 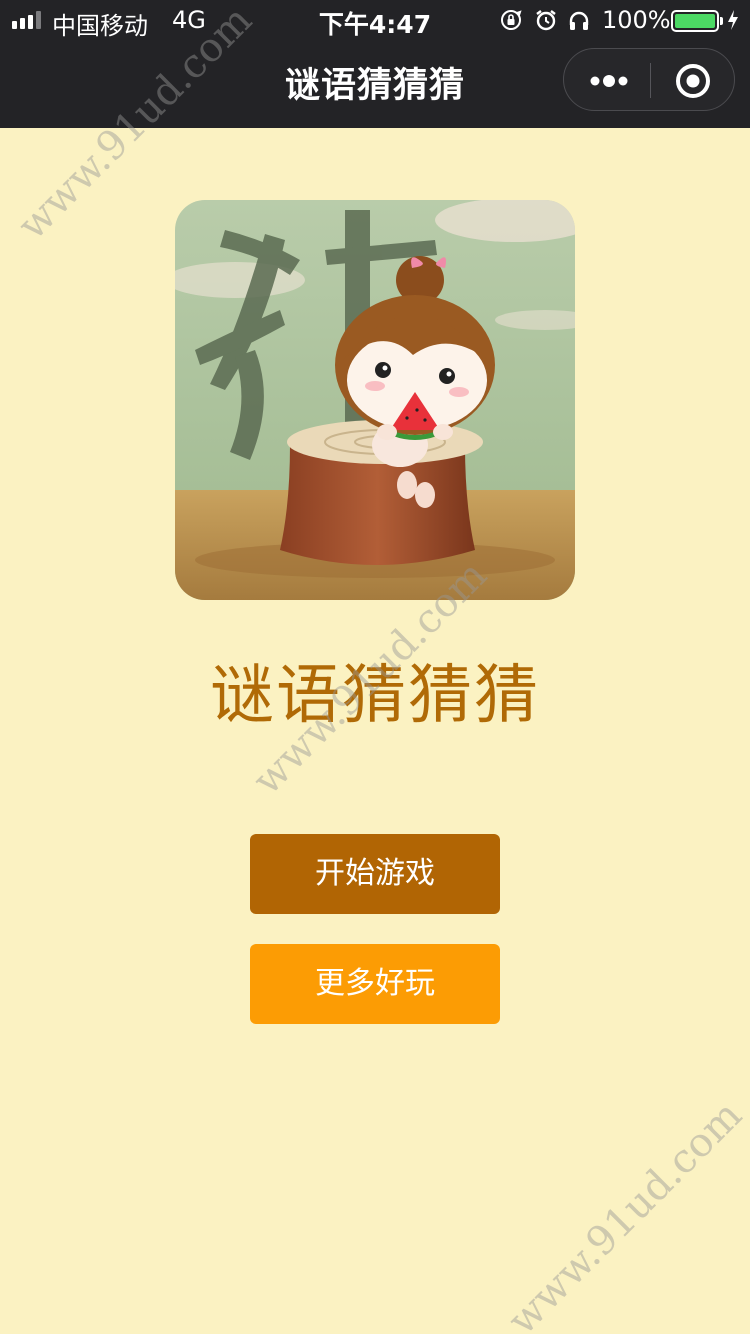 What do you see at coordinates (624, 1213) in the screenshot?
I see `watermark-bottom: www.91ud.com` at bounding box center [624, 1213].